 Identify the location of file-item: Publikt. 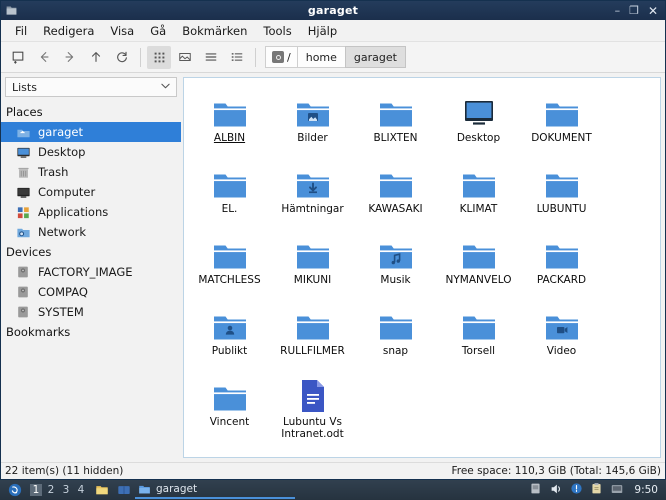
(229, 336).